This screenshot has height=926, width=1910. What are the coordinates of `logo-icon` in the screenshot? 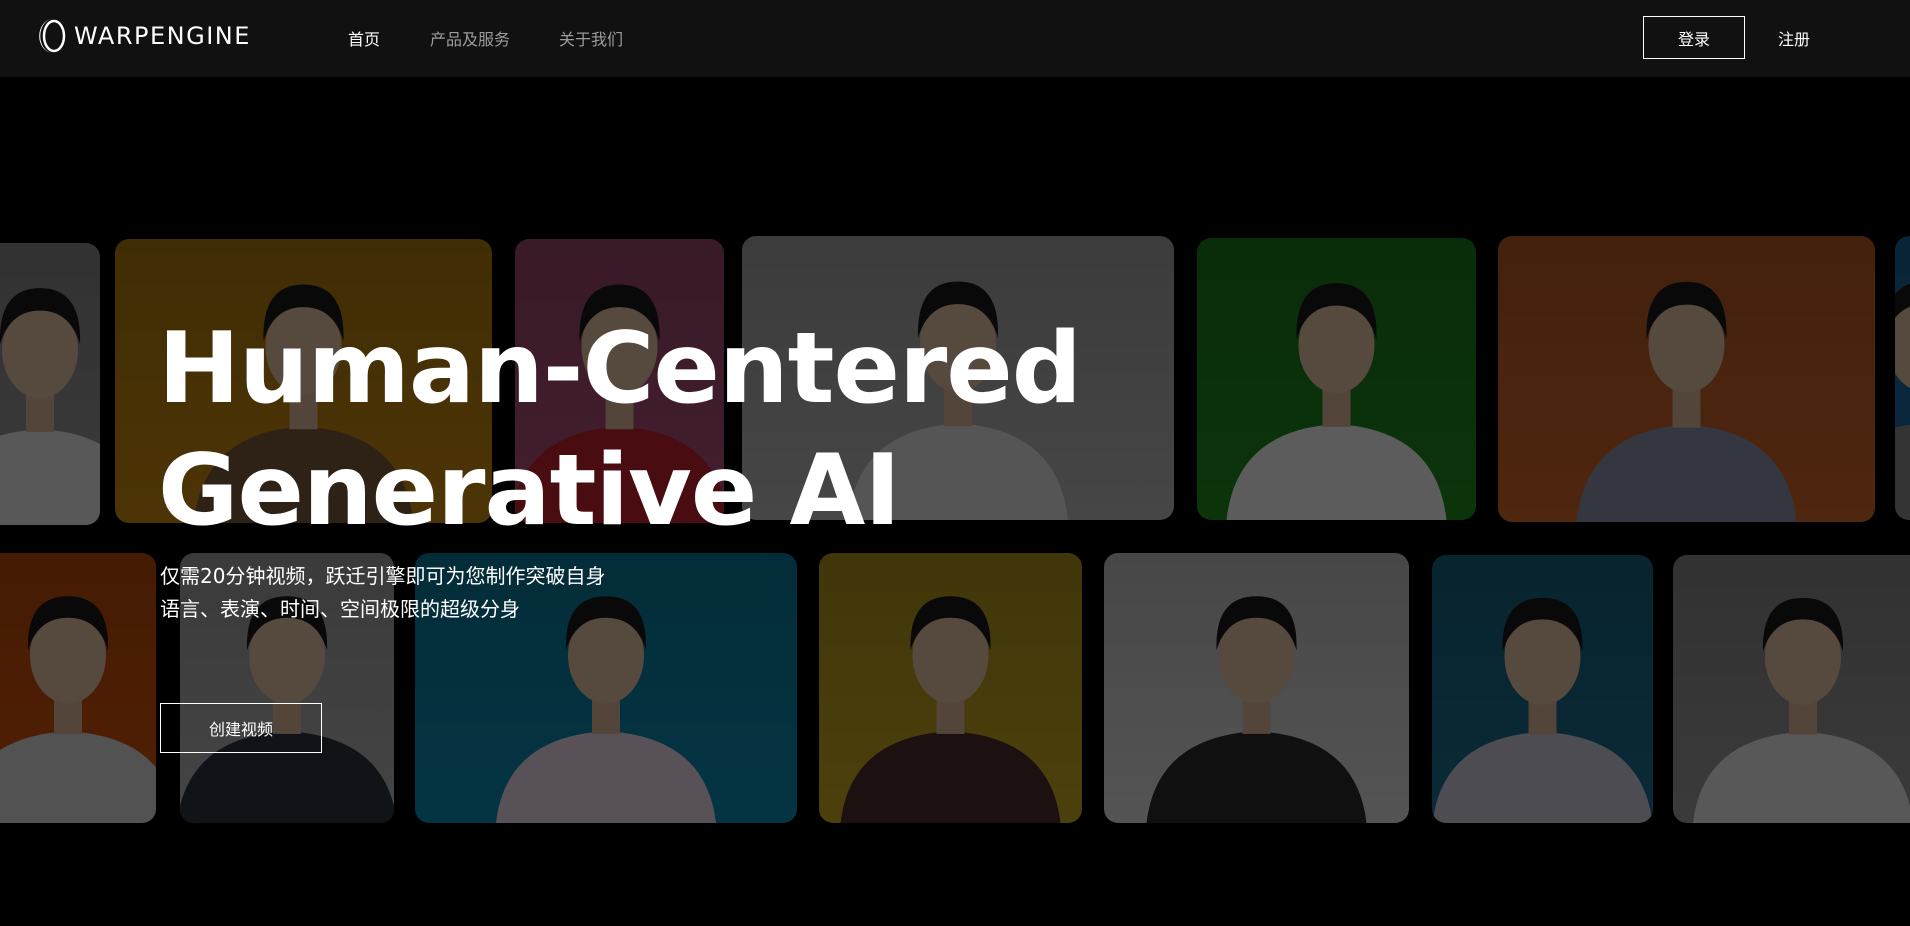 It's located at (52, 36).